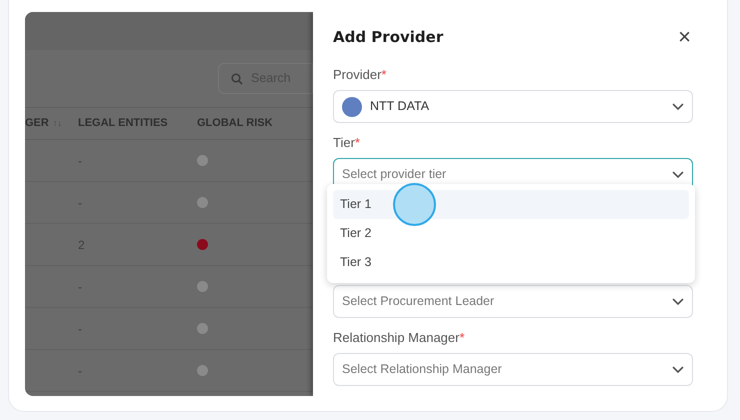 The height and width of the screenshot is (420, 740). Describe the element at coordinates (388, 37) in the screenshot. I see `drawer-title: Add Provider` at that location.